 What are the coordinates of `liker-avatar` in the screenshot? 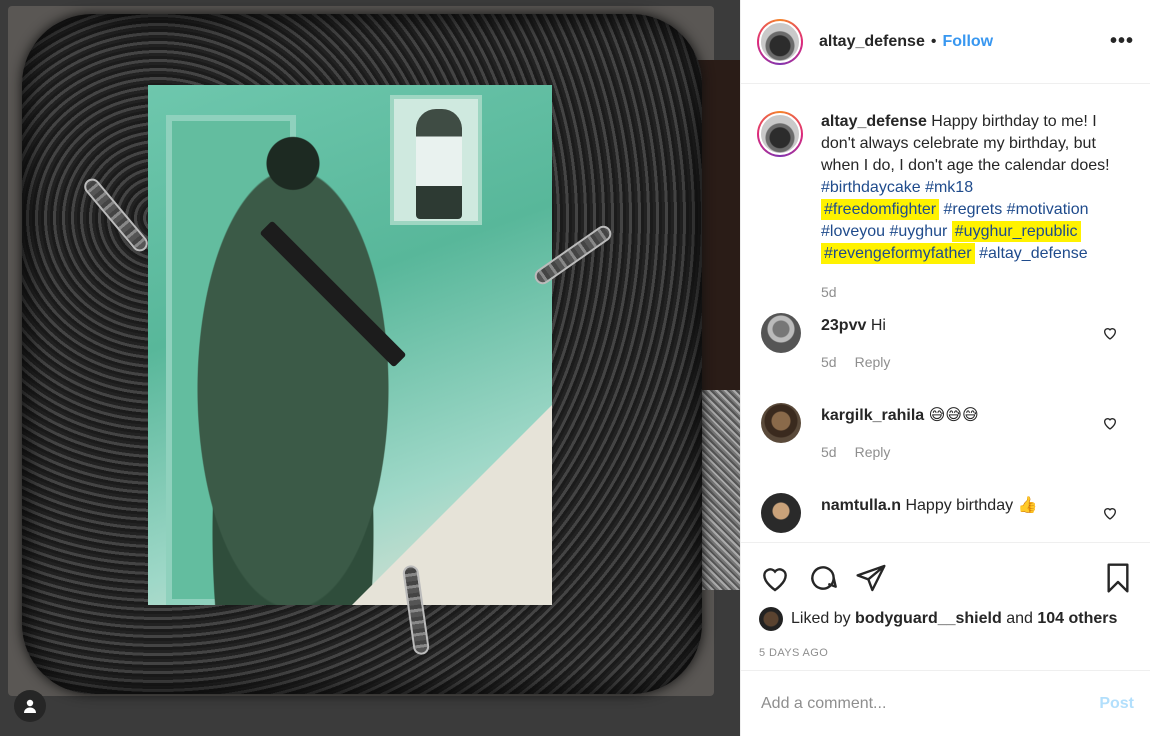 It's located at (771, 619).